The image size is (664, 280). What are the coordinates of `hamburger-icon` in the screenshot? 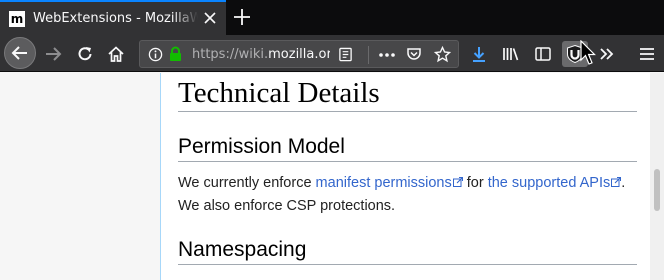 It's located at (647, 54).